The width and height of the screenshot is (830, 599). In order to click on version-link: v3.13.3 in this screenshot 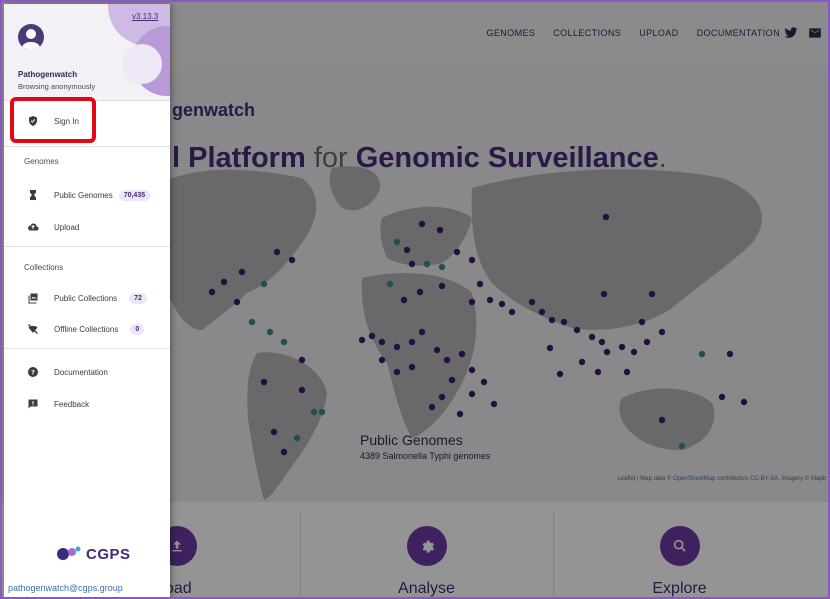, I will do `click(145, 16)`.